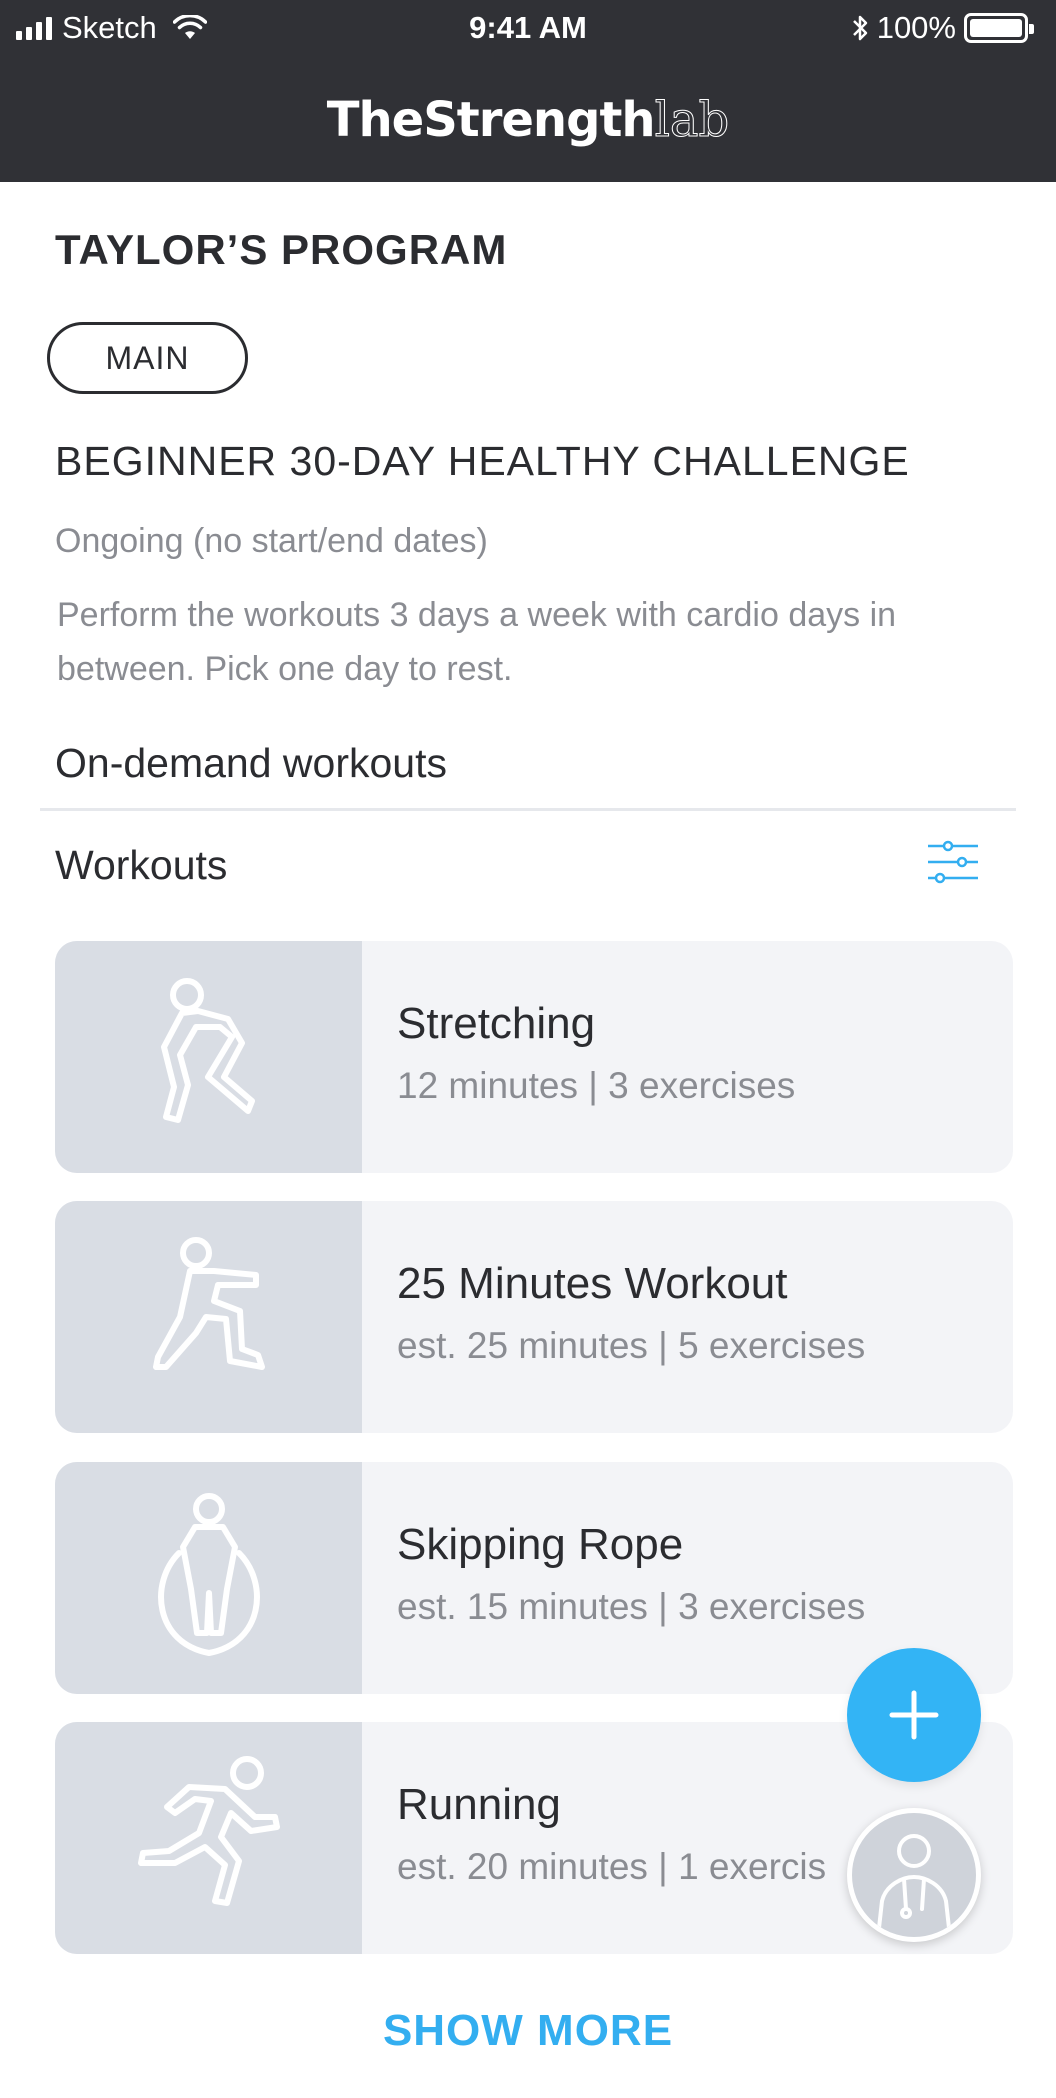  What do you see at coordinates (999, 28) in the screenshot?
I see `battery-icon` at bounding box center [999, 28].